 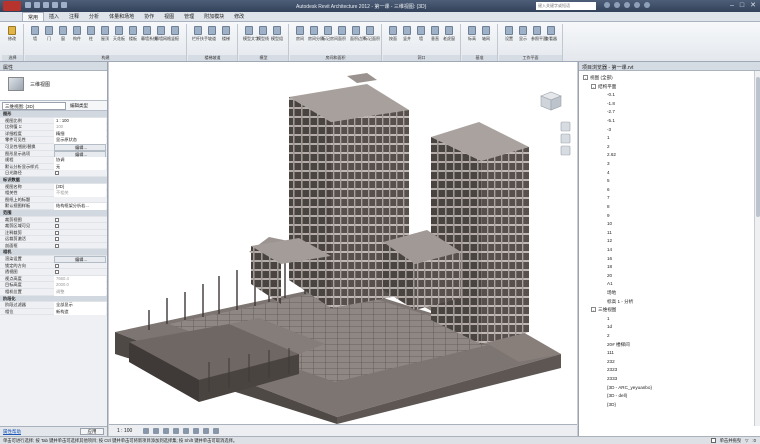 I want to click on property-value: 无, so click(x=80, y=167).